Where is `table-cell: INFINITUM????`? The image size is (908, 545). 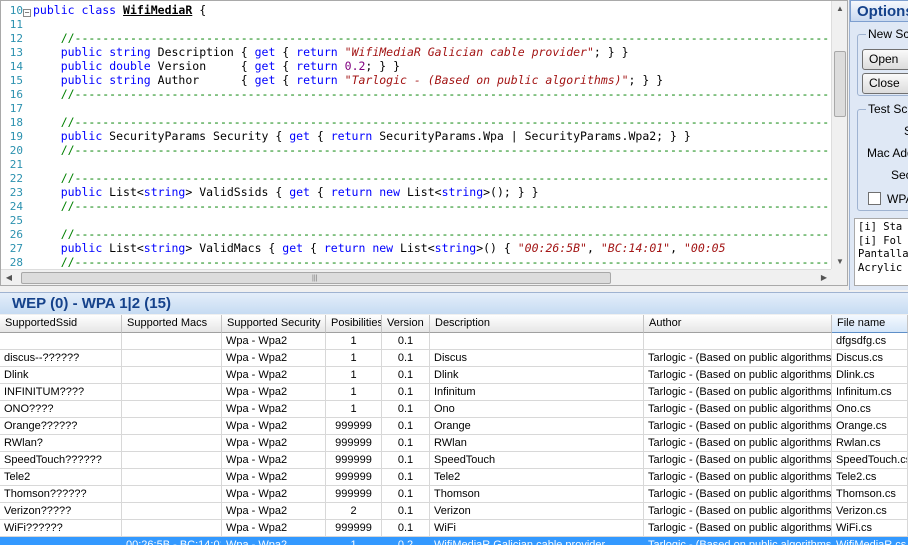 table-cell: INFINITUM???? is located at coordinates (61, 392).